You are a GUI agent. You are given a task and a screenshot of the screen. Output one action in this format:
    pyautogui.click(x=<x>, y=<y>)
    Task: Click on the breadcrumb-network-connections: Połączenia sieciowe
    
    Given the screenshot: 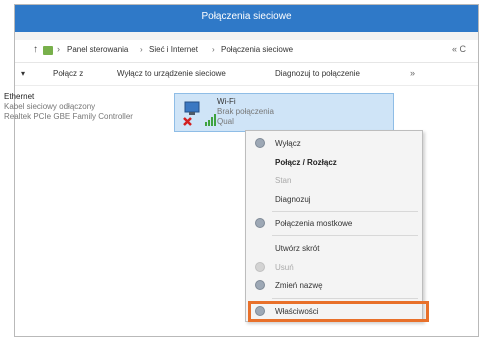 What is the action you would take?
    pyautogui.click(x=257, y=49)
    